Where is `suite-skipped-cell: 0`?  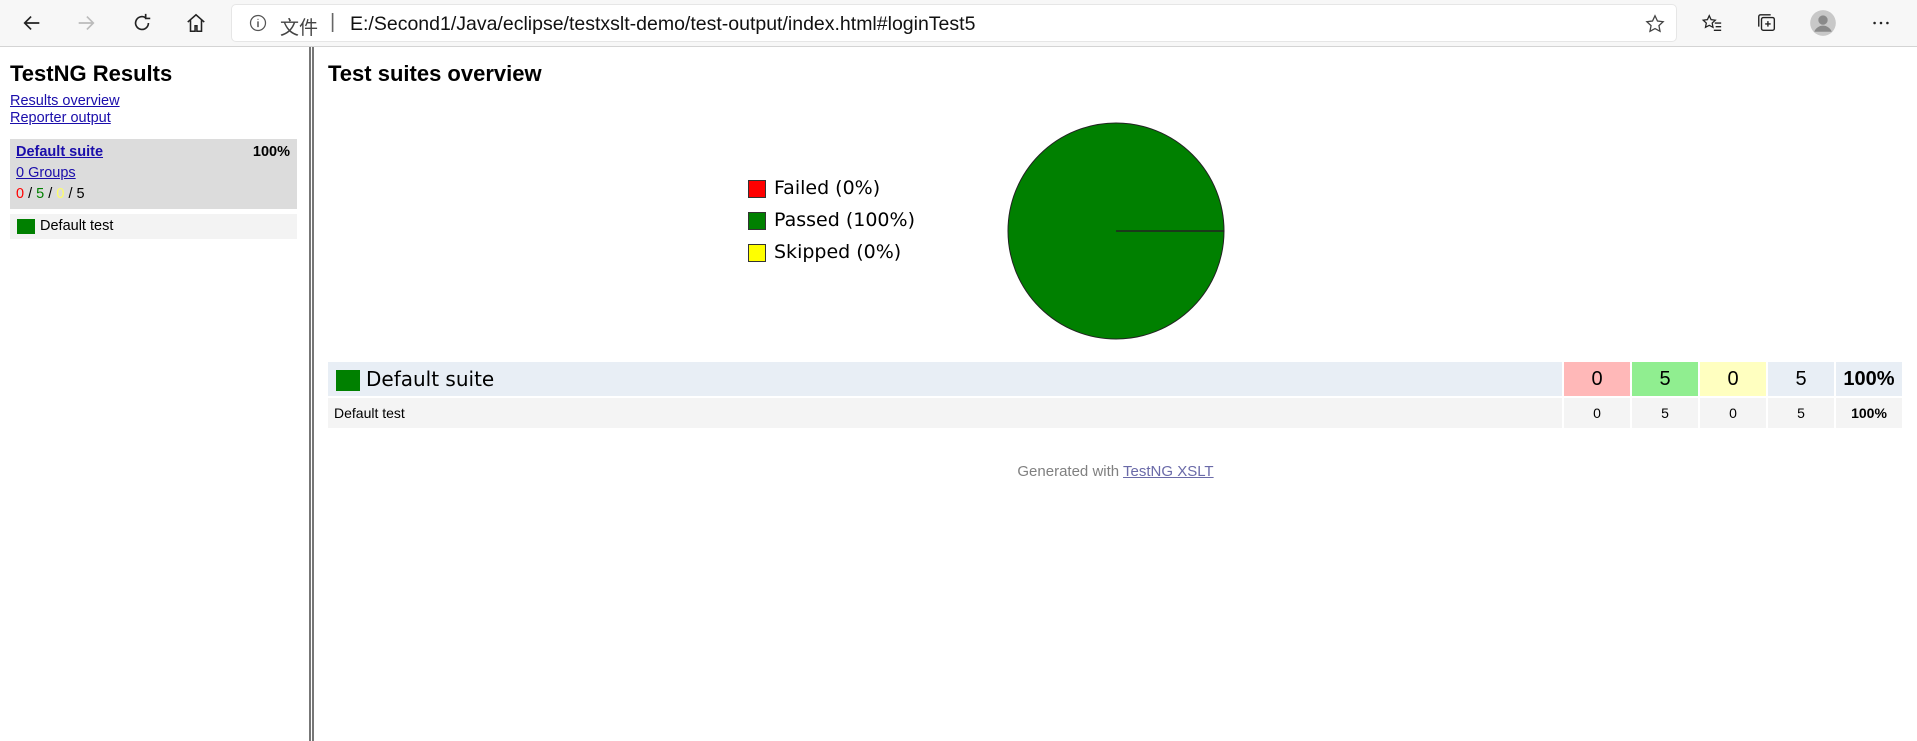 suite-skipped-cell: 0 is located at coordinates (1734, 379).